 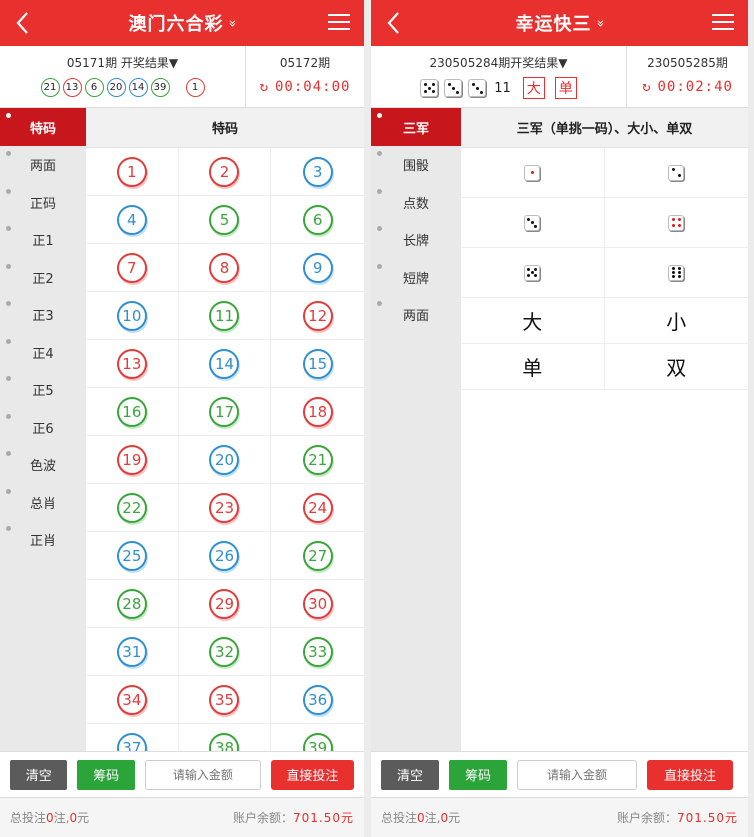 I want to click on number-ball: 26, so click(x=224, y=555).